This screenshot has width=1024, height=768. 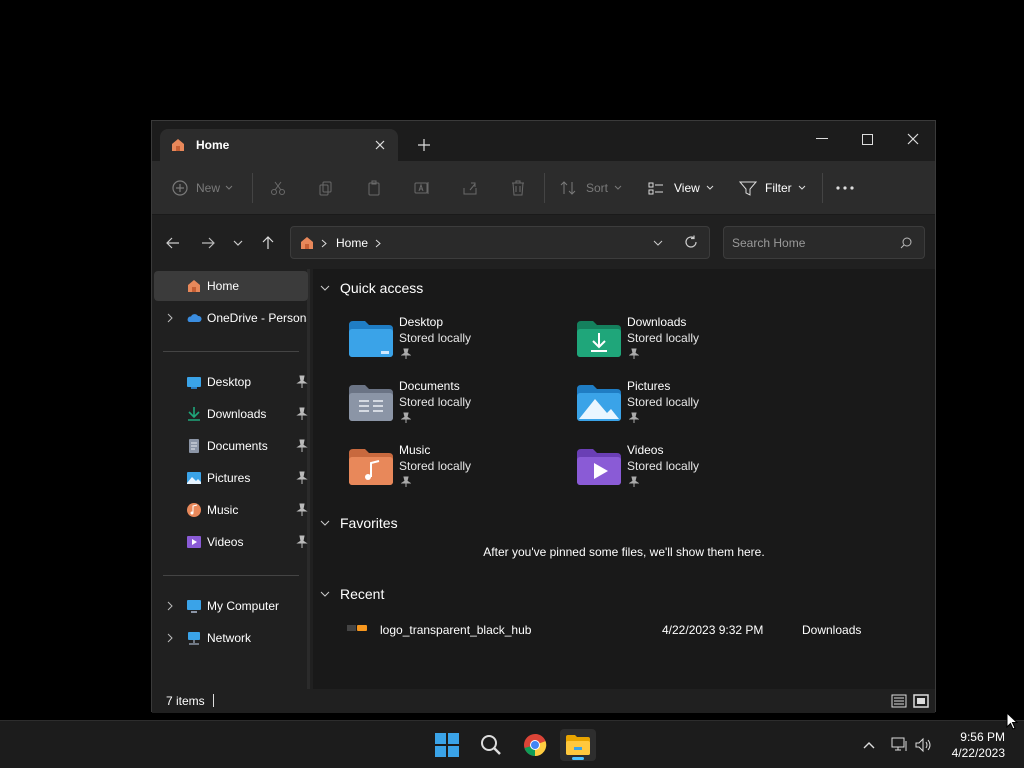 I want to click on computer-icon, so click(x=194, y=606).